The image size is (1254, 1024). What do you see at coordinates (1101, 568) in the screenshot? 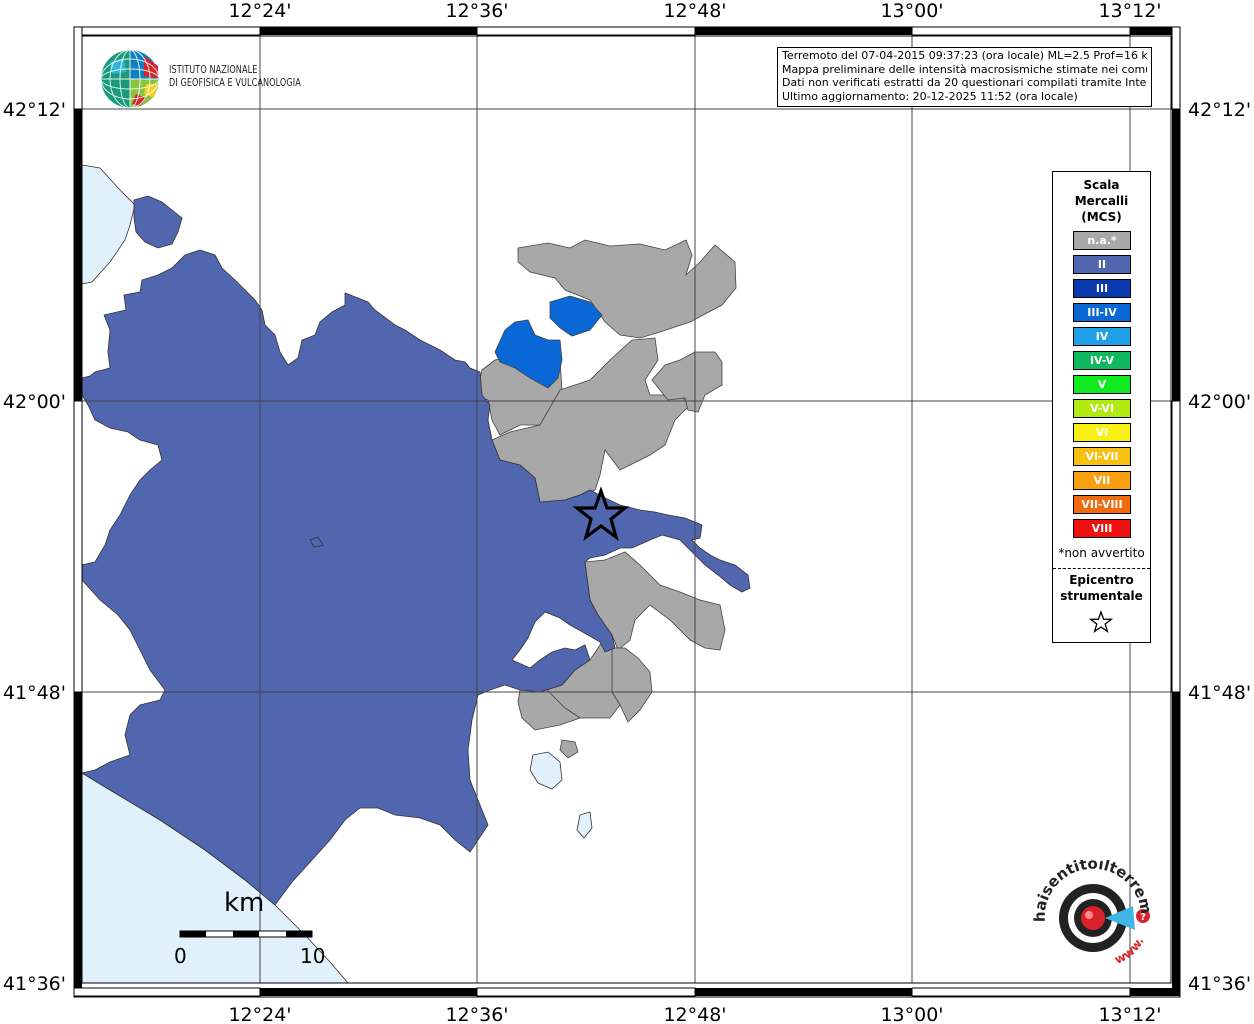
I see `legend-divider` at bounding box center [1101, 568].